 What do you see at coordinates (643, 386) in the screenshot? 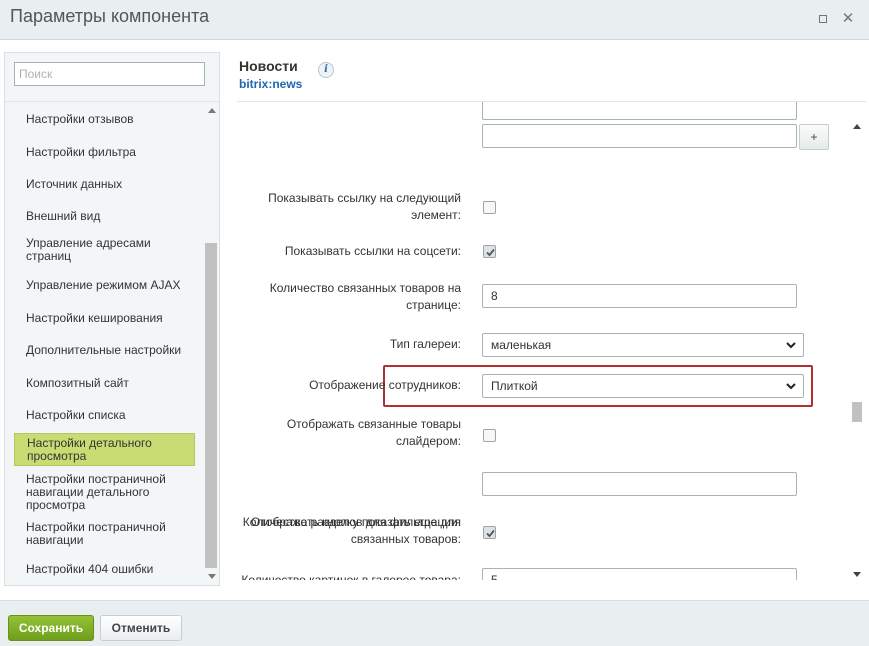
I see `staff-display-select: Плиткой` at bounding box center [643, 386].